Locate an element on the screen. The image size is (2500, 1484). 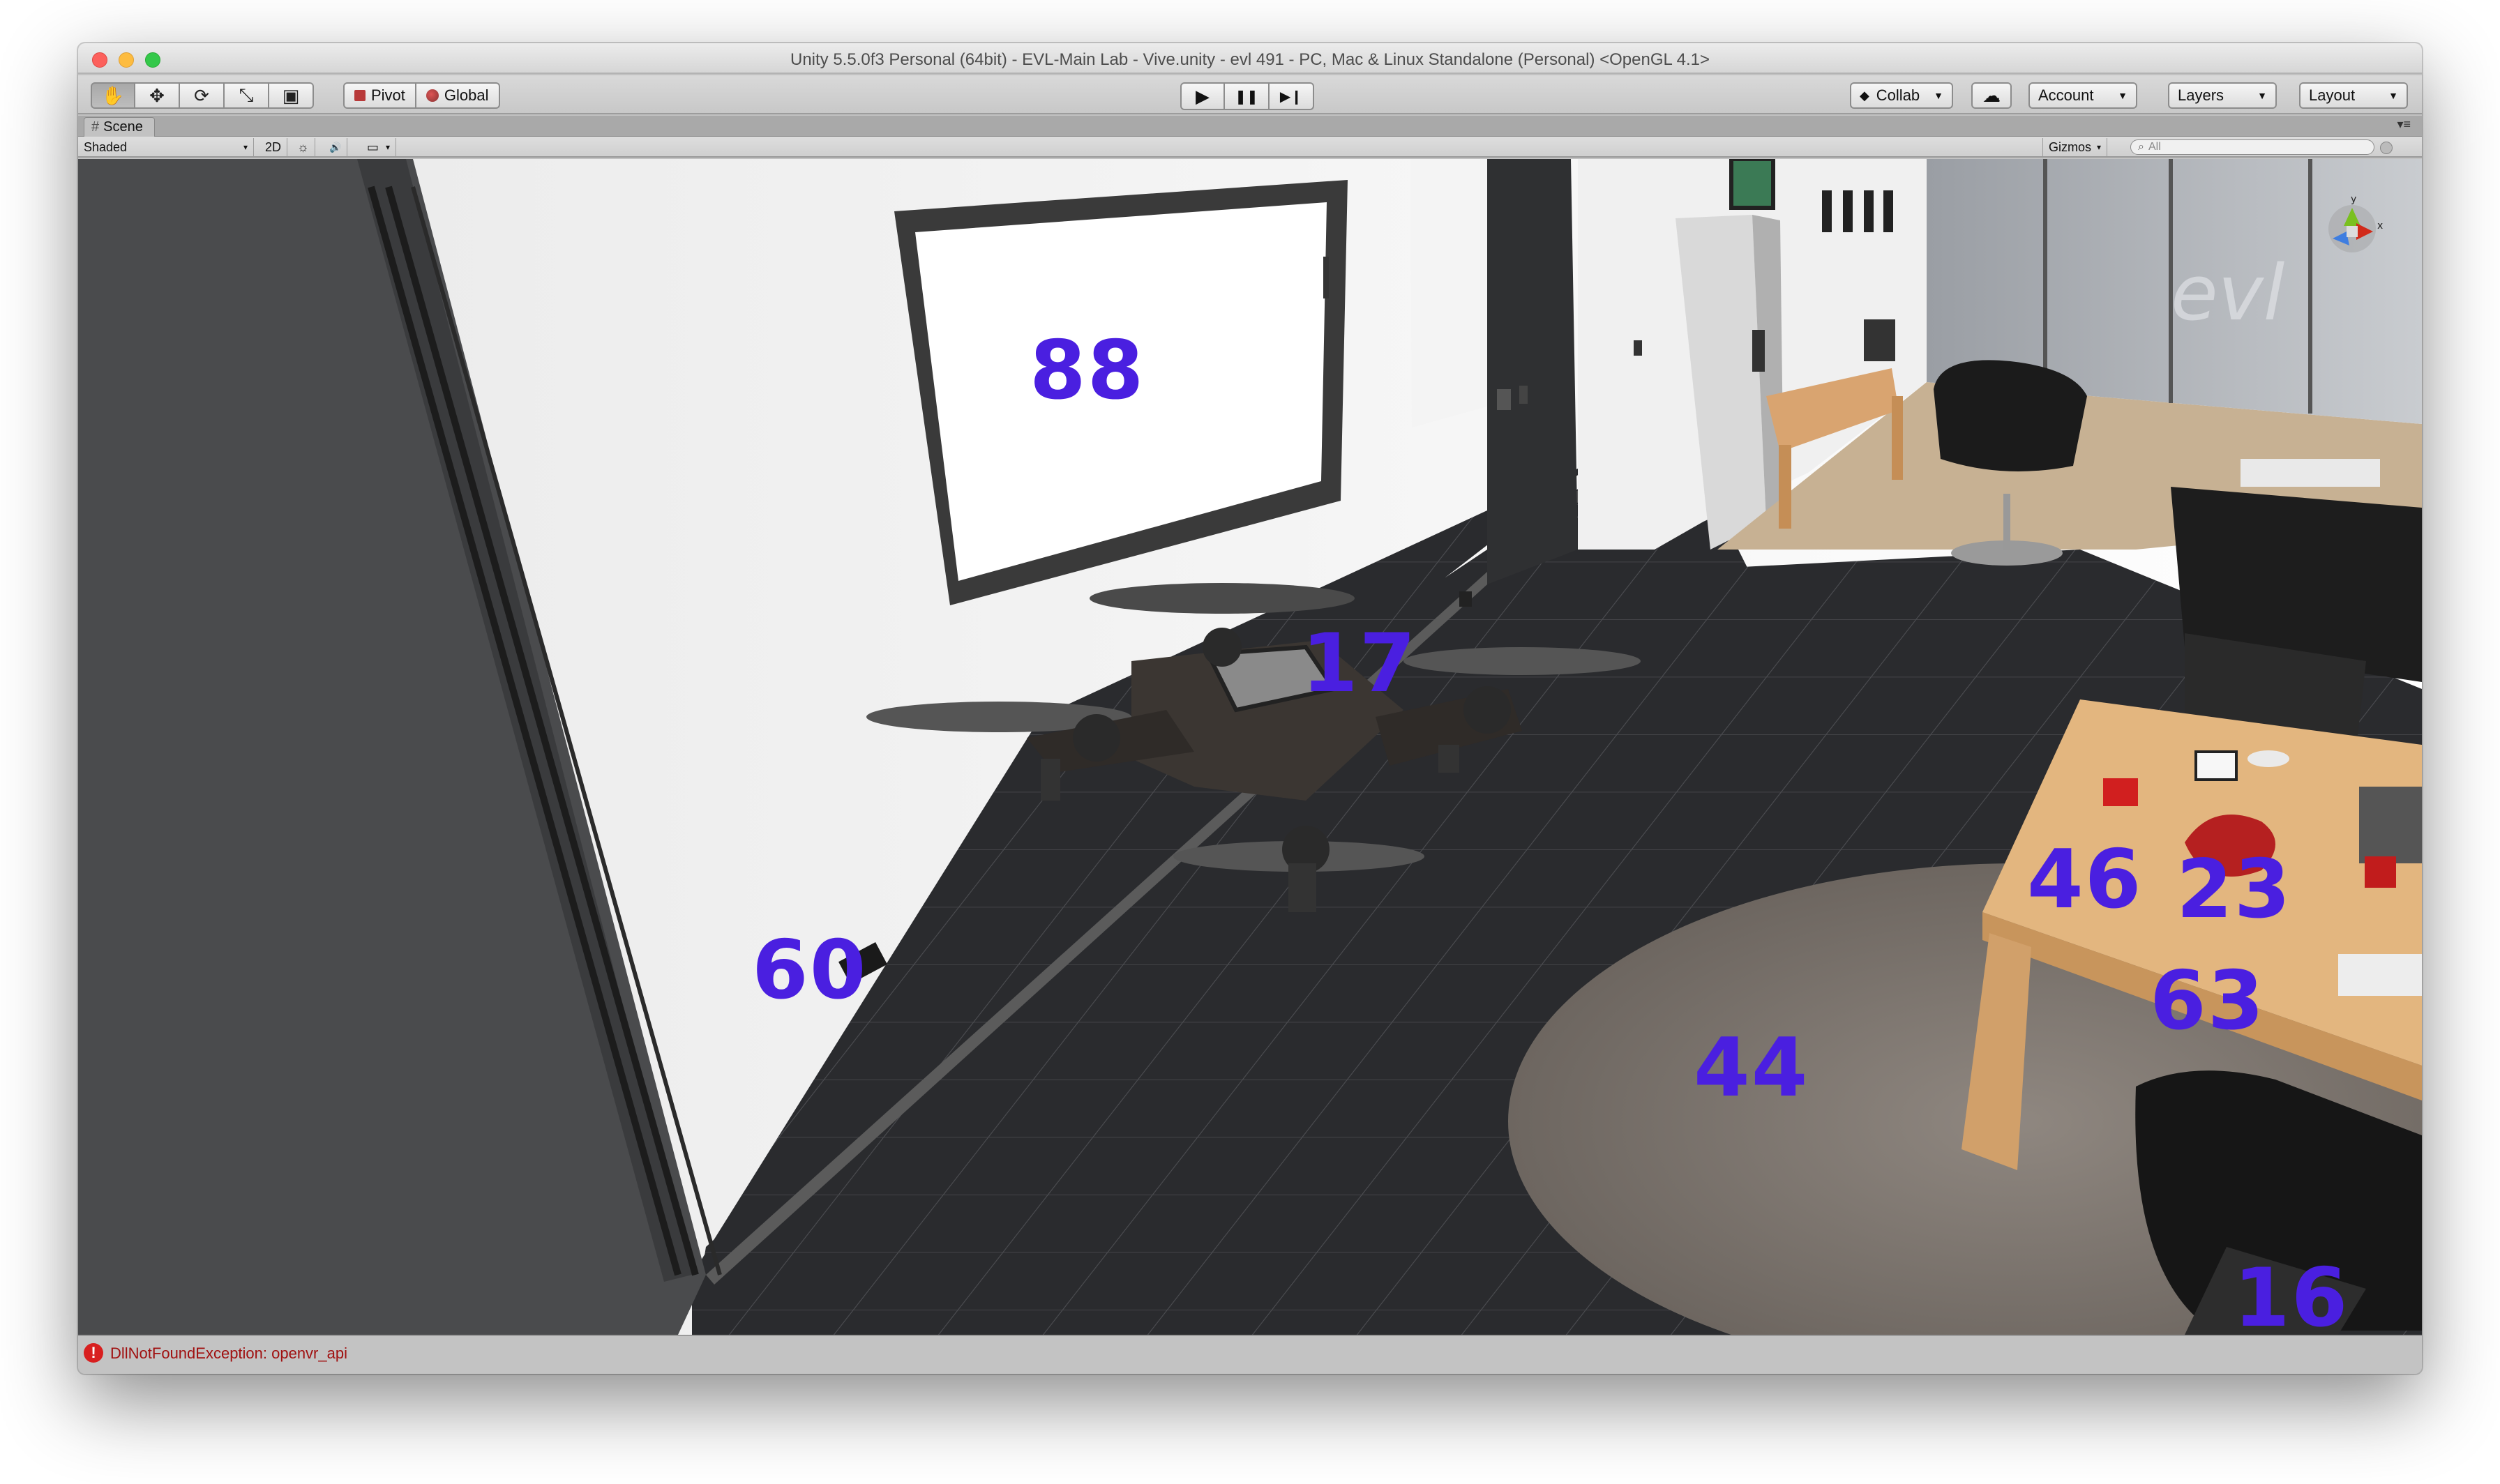
error-icon: ! is located at coordinates (93, 1353).